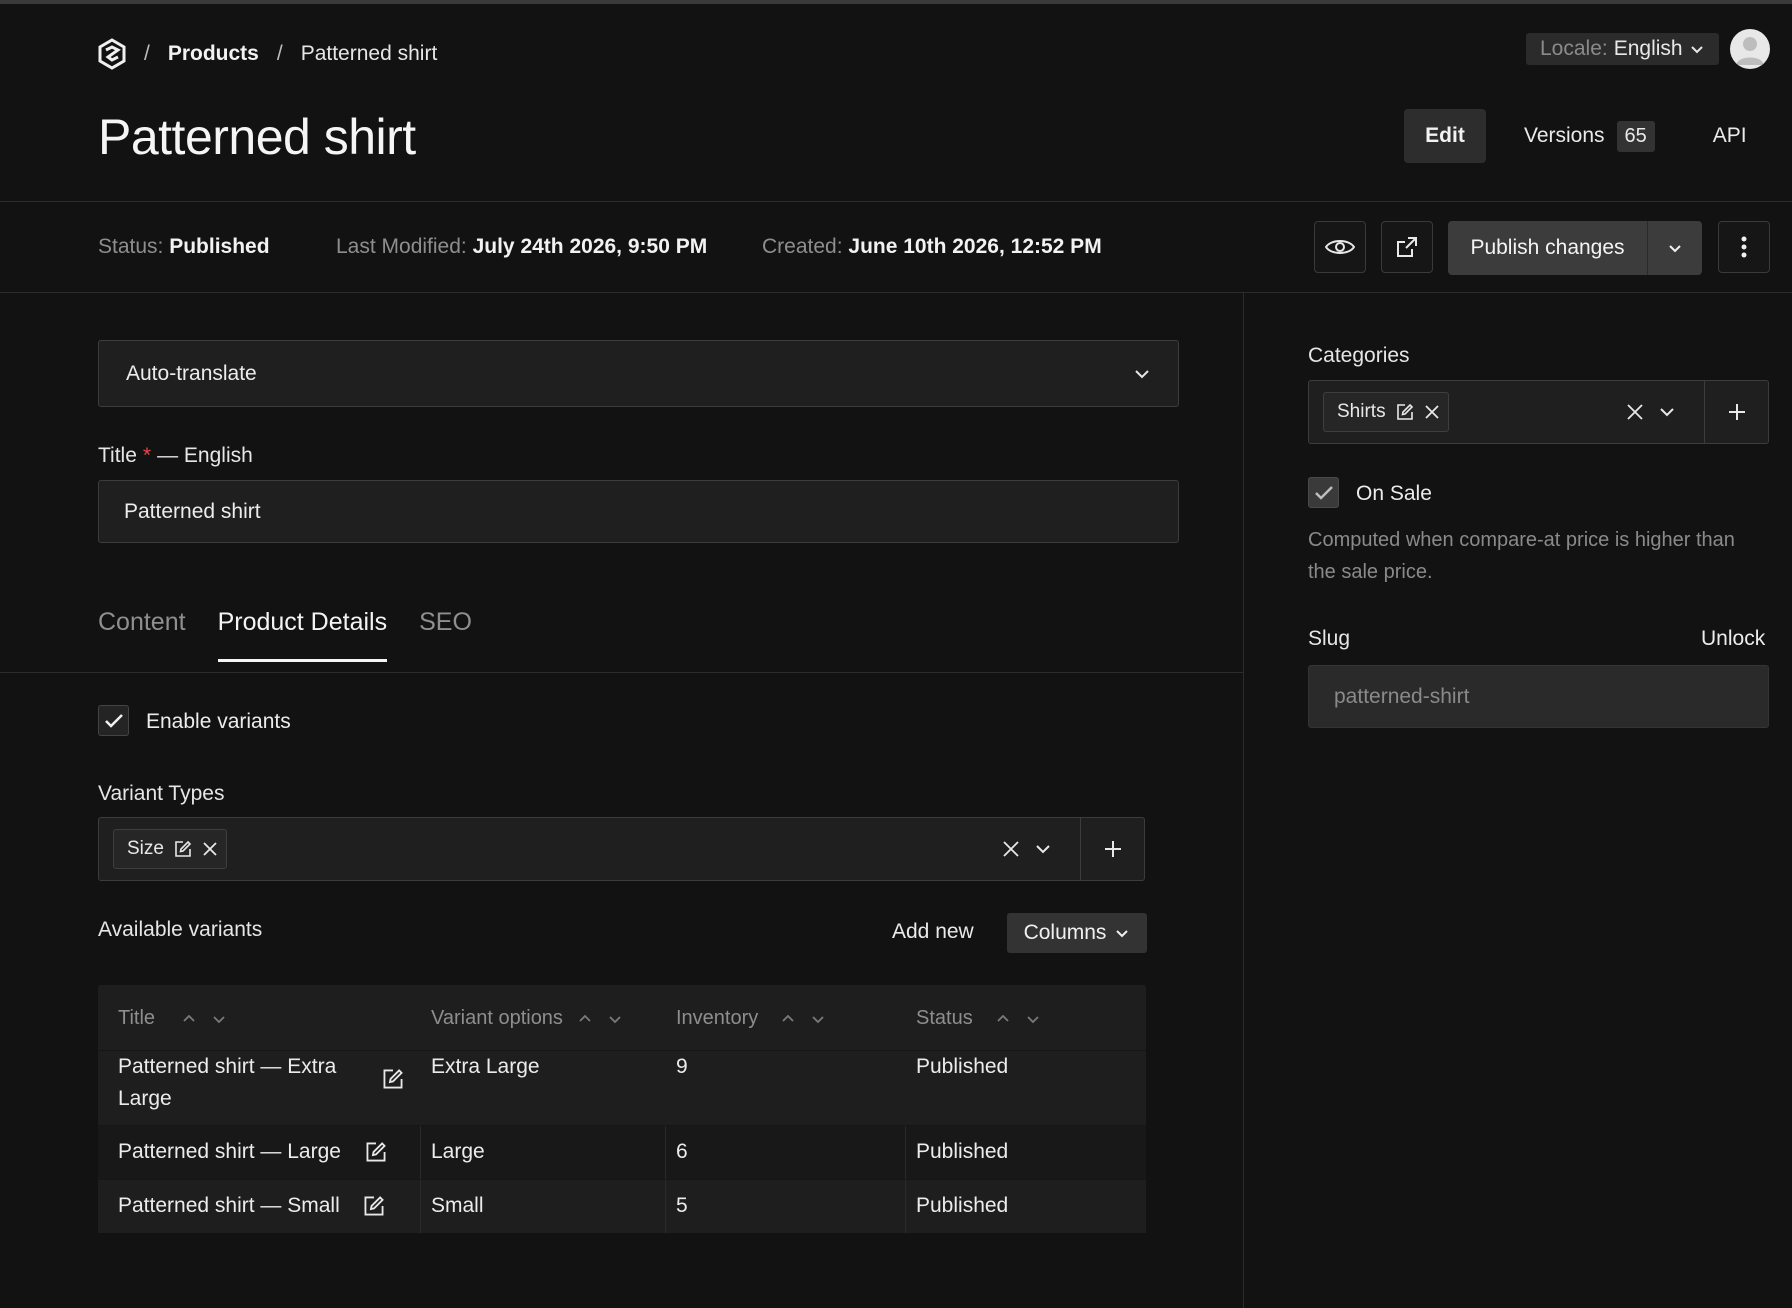 The height and width of the screenshot is (1308, 1792). I want to click on enable-variants-checkbox, so click(113, 720).